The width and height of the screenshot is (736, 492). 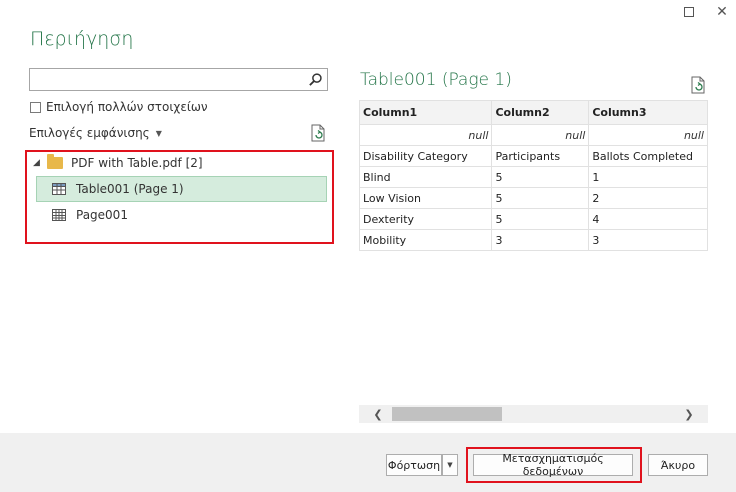 I want to click on maximize-icon, so click(x=689, y=12).